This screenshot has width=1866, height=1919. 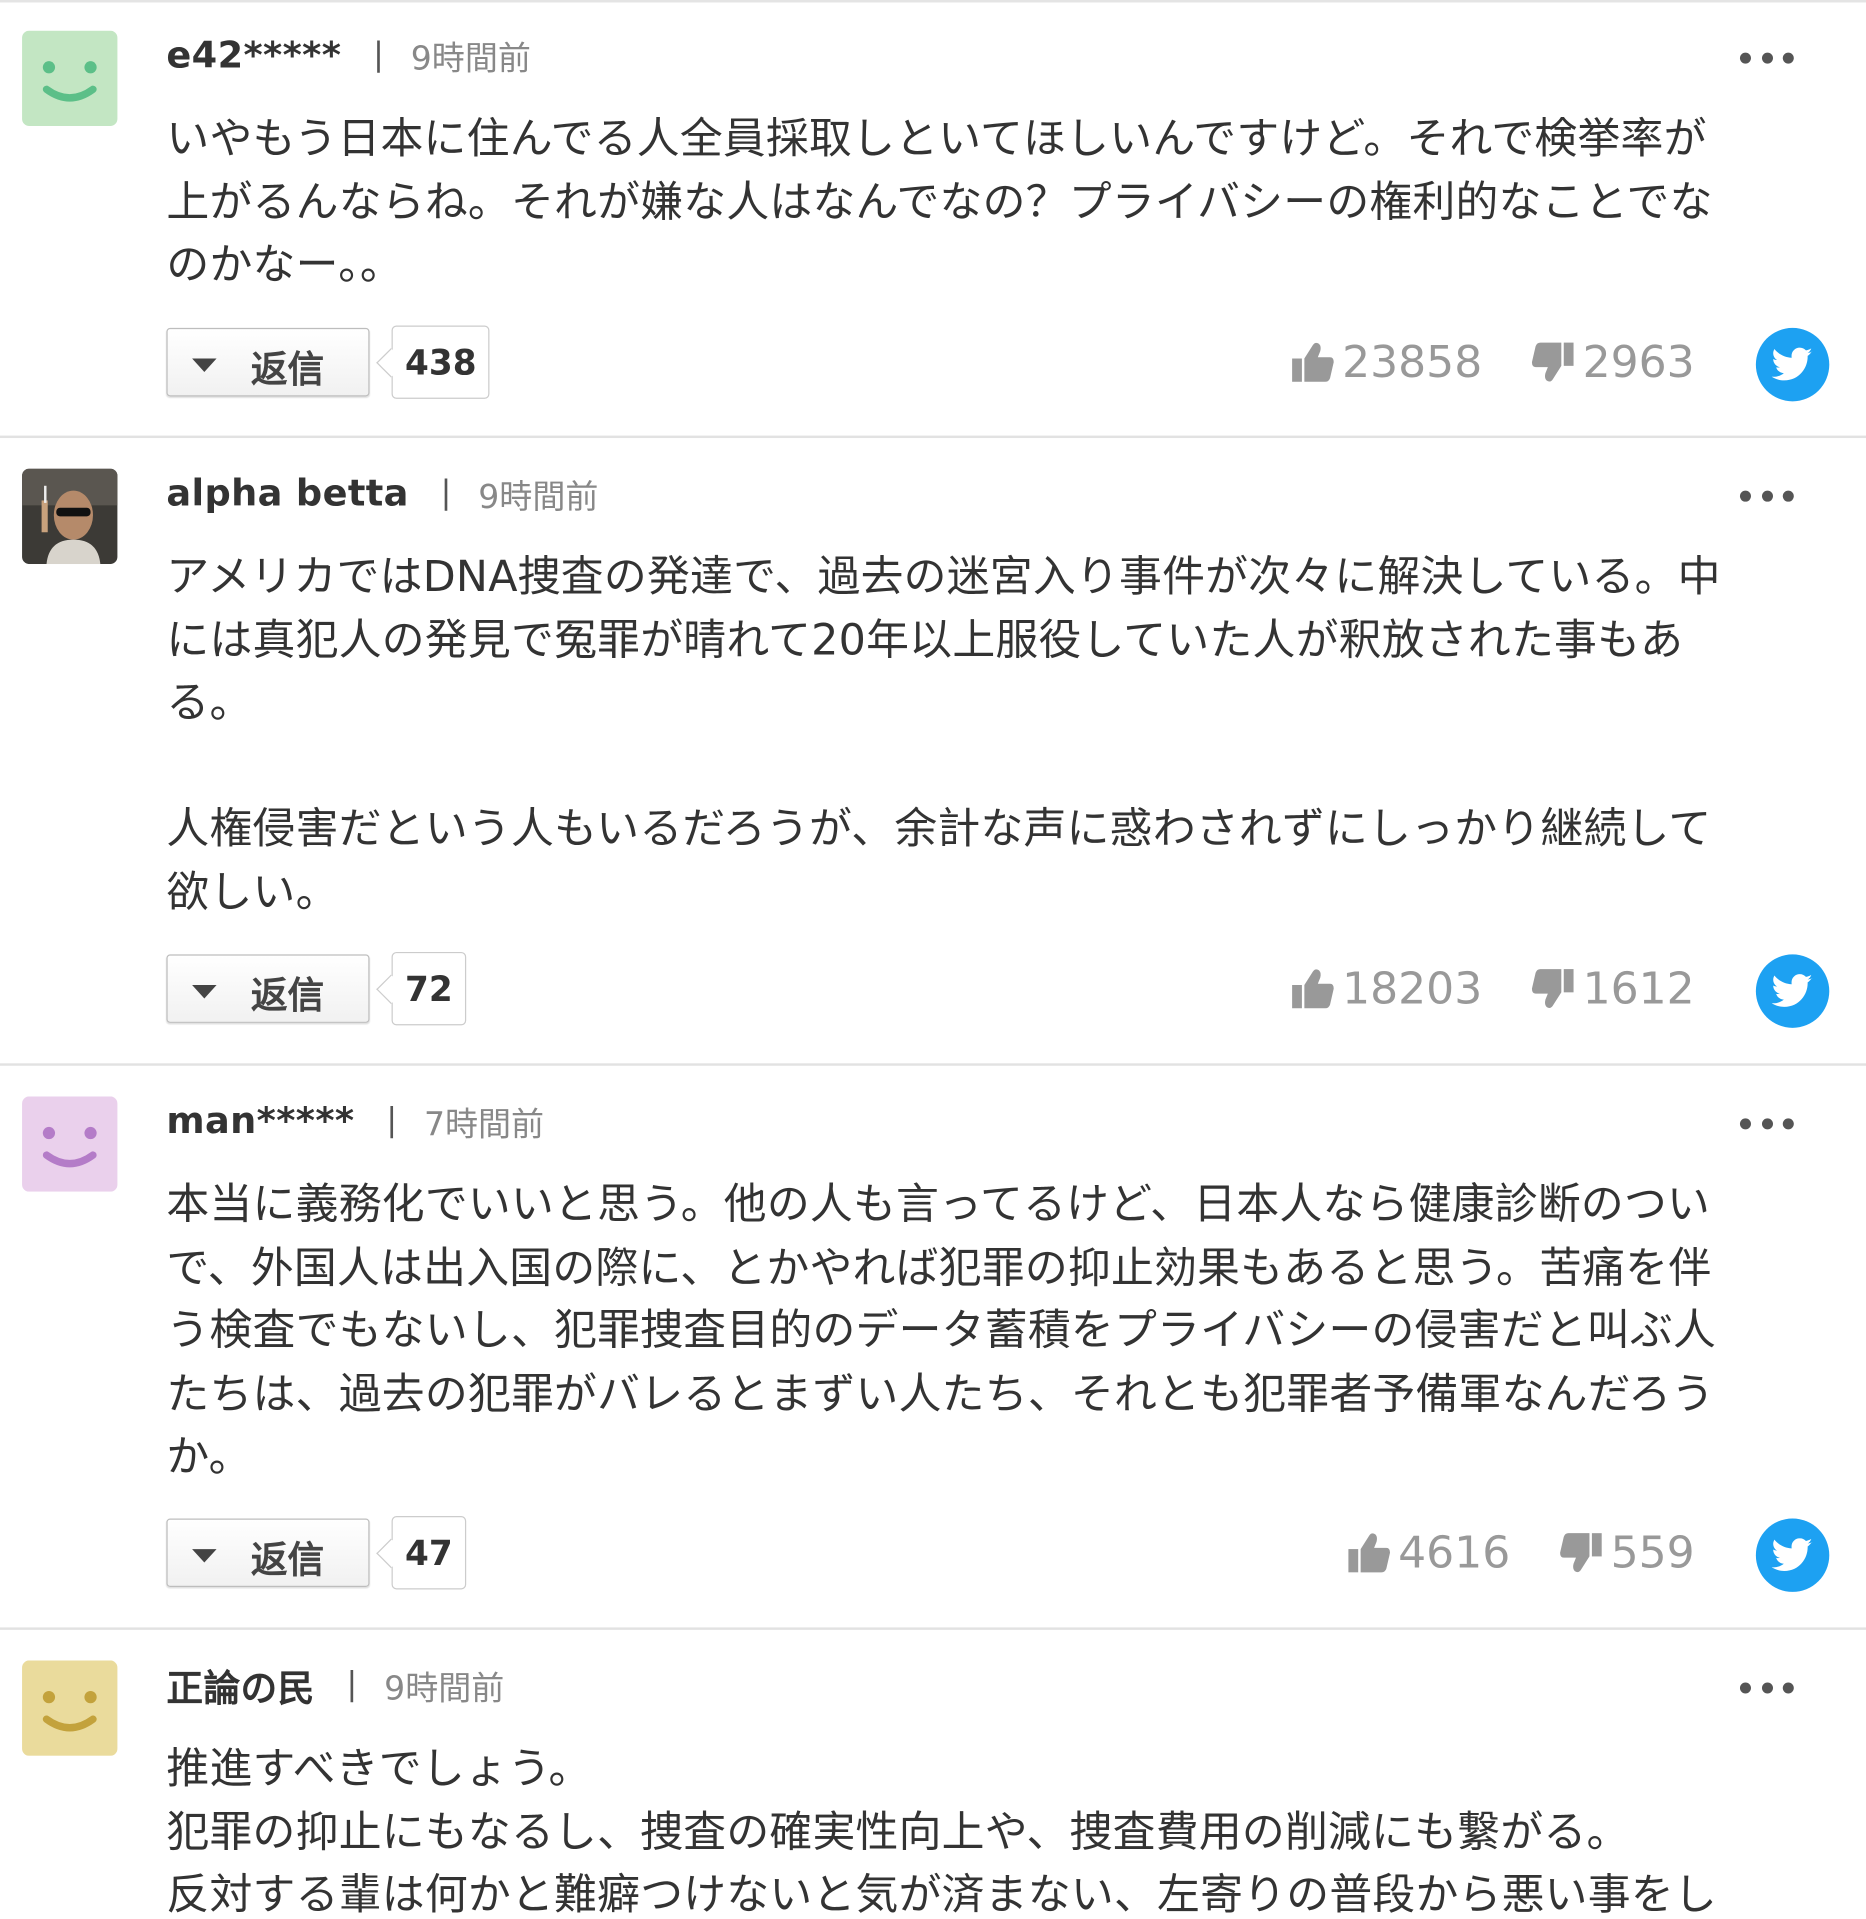 What do you see at coordinates (355, 1120) in the screenshot?
I see `comment-header: man***** | 7時間前` at bounding box center [355, 1120].